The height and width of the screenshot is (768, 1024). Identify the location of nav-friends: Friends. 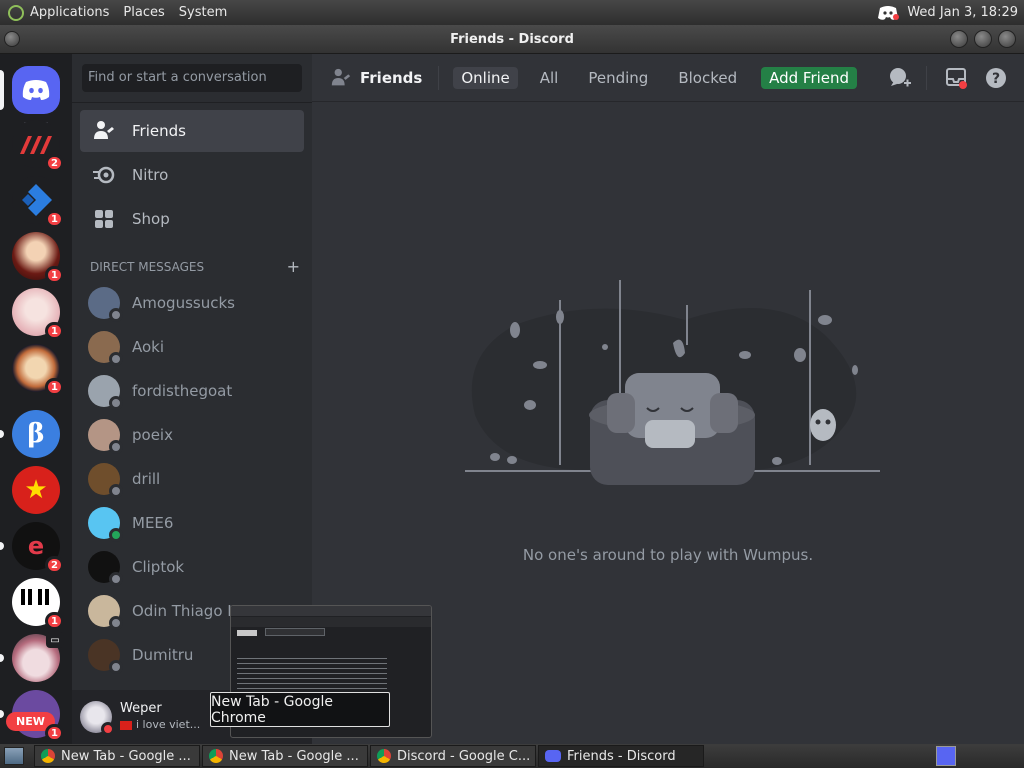
(192, 131).